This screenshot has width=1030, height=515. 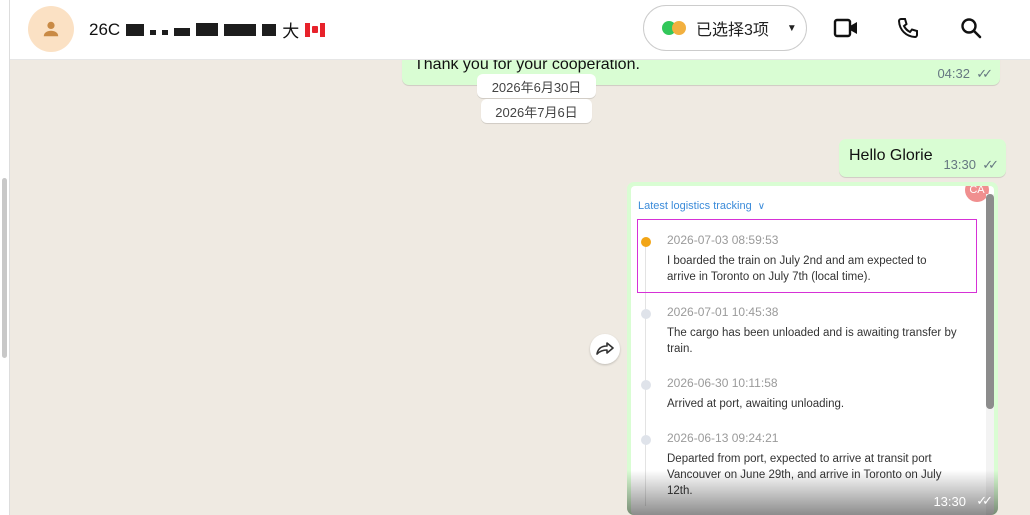 What do you see at coordinates (977, 191) in the screenshot?
I see `badge-label: CA` at bounding box center [977, 191].